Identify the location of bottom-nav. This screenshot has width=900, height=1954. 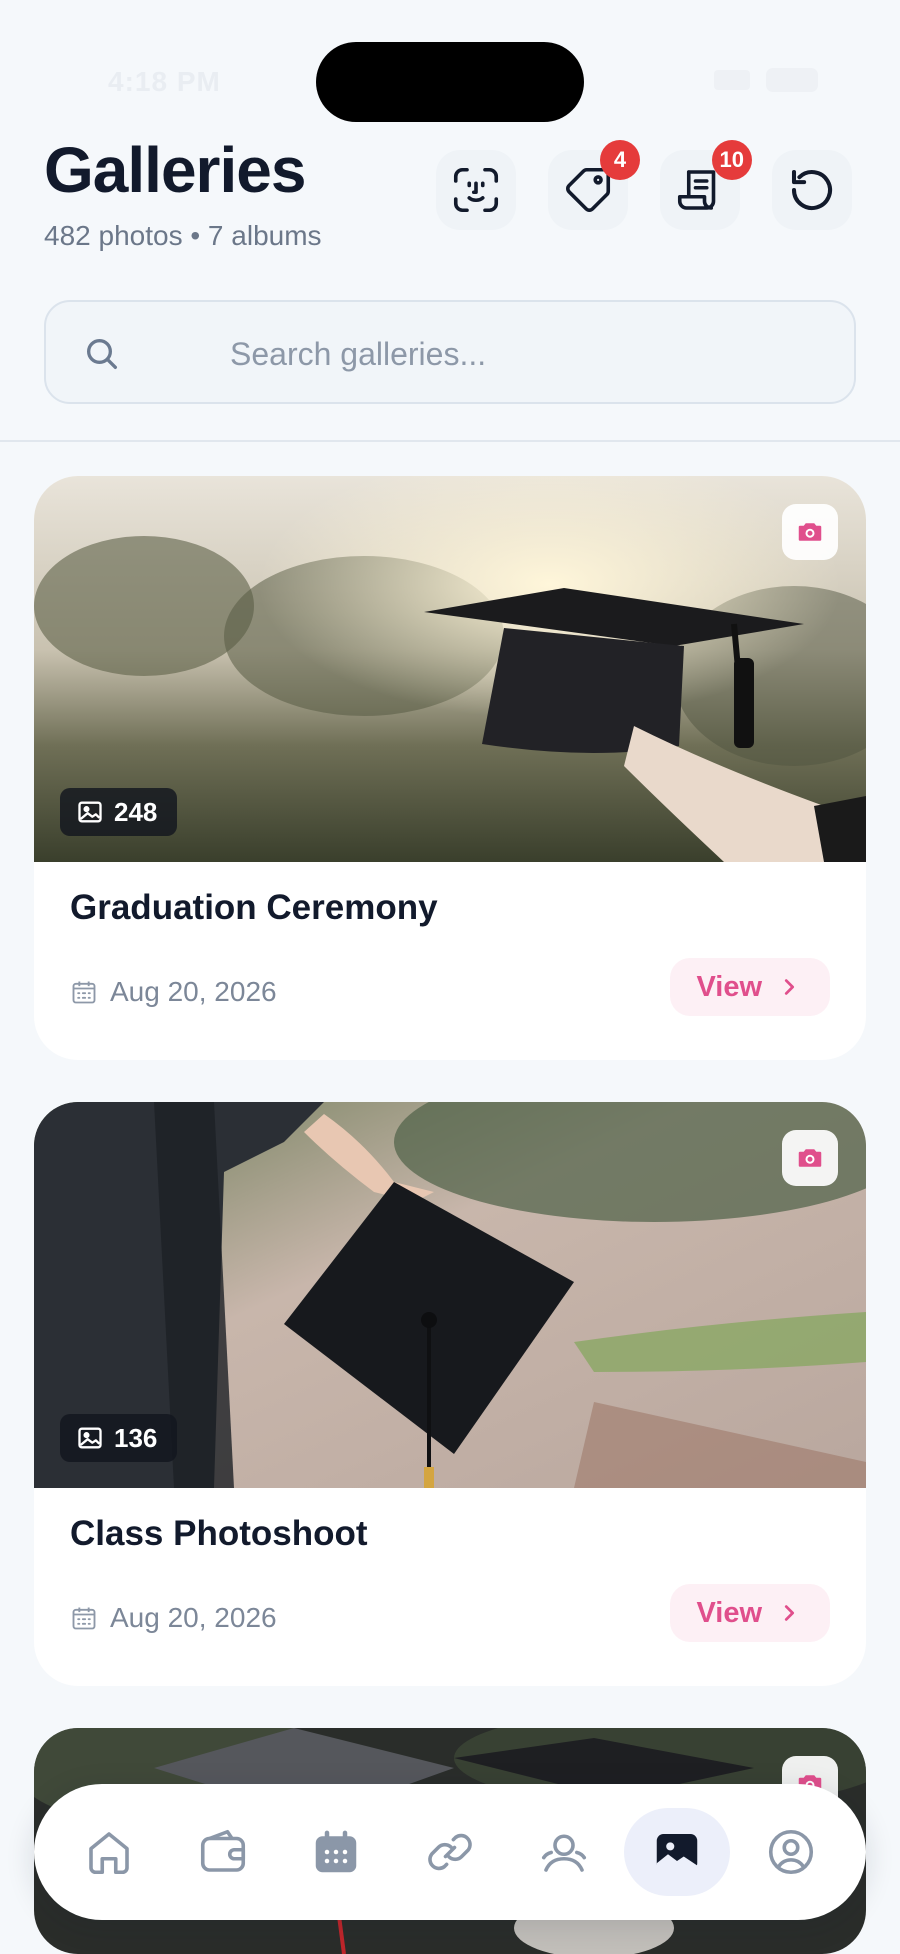
(450, 1852).